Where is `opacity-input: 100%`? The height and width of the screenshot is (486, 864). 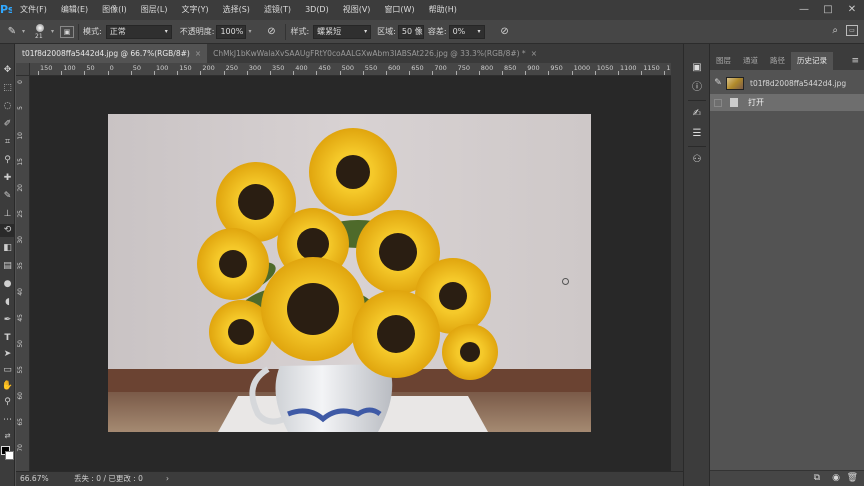 opacity-input: 100% is located at coordinates (231, 31).